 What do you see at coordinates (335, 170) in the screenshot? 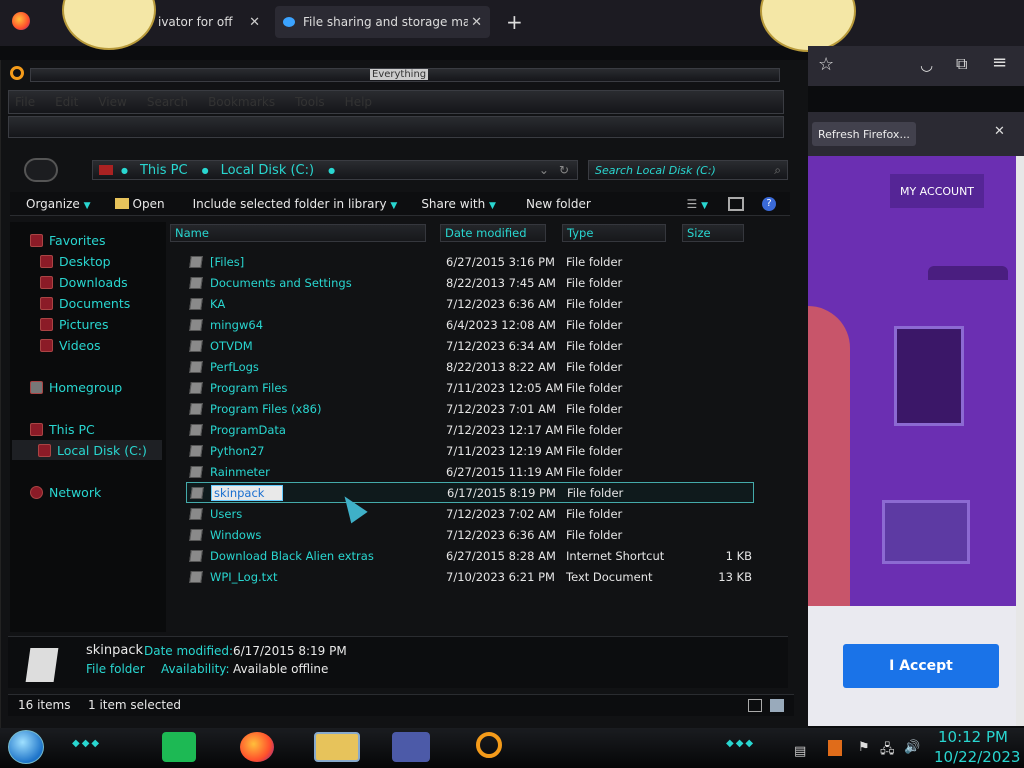
I see `address-bar: ● This PC ● Local Disk (C:) ● ⌄ ↻` at bounding box center [335, 170].